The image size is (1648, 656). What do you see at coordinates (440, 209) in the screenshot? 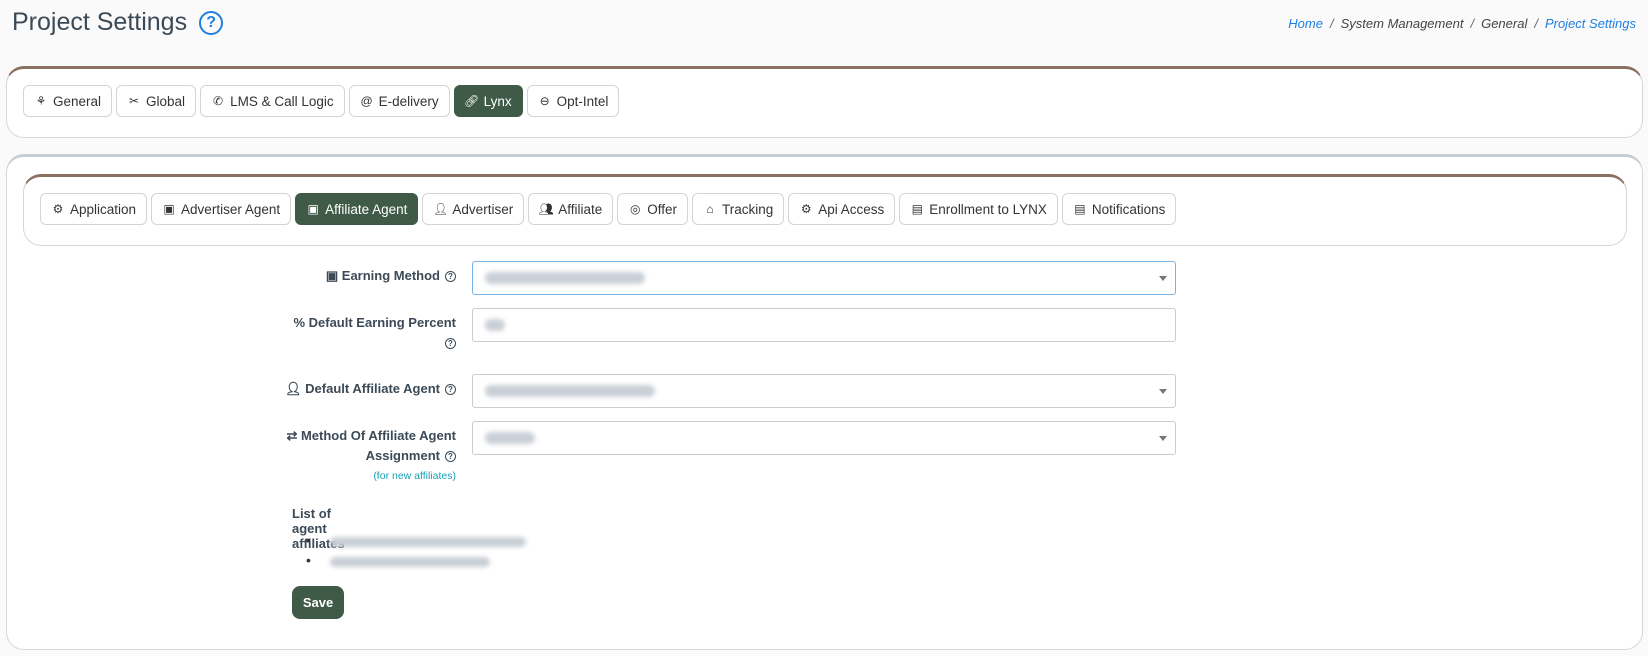
I see `user-tie-icon: 👤︎` at bounding box center [440, 209].